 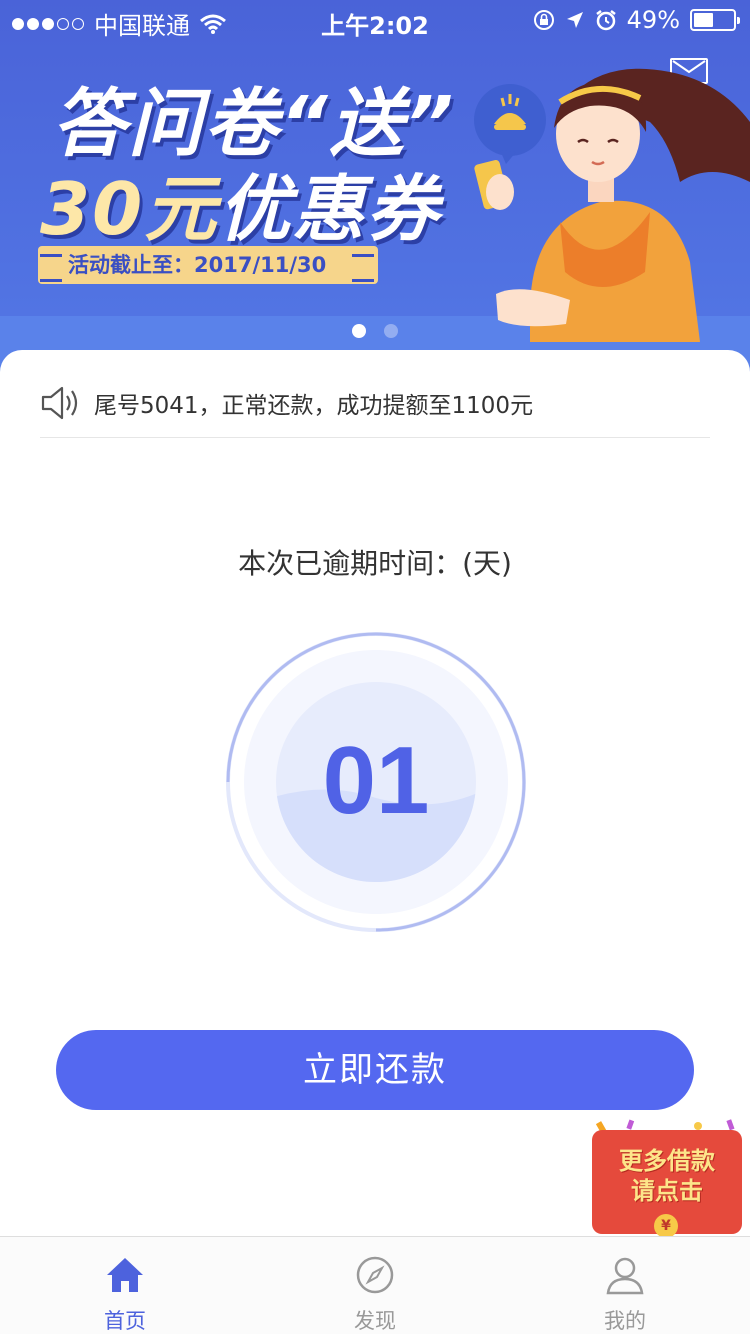 What do you see at coordinates (375, 20) in the screenshot?
I see `status-bar: 中国联通 上午2:02 49%` at bounding box center [375, 20].